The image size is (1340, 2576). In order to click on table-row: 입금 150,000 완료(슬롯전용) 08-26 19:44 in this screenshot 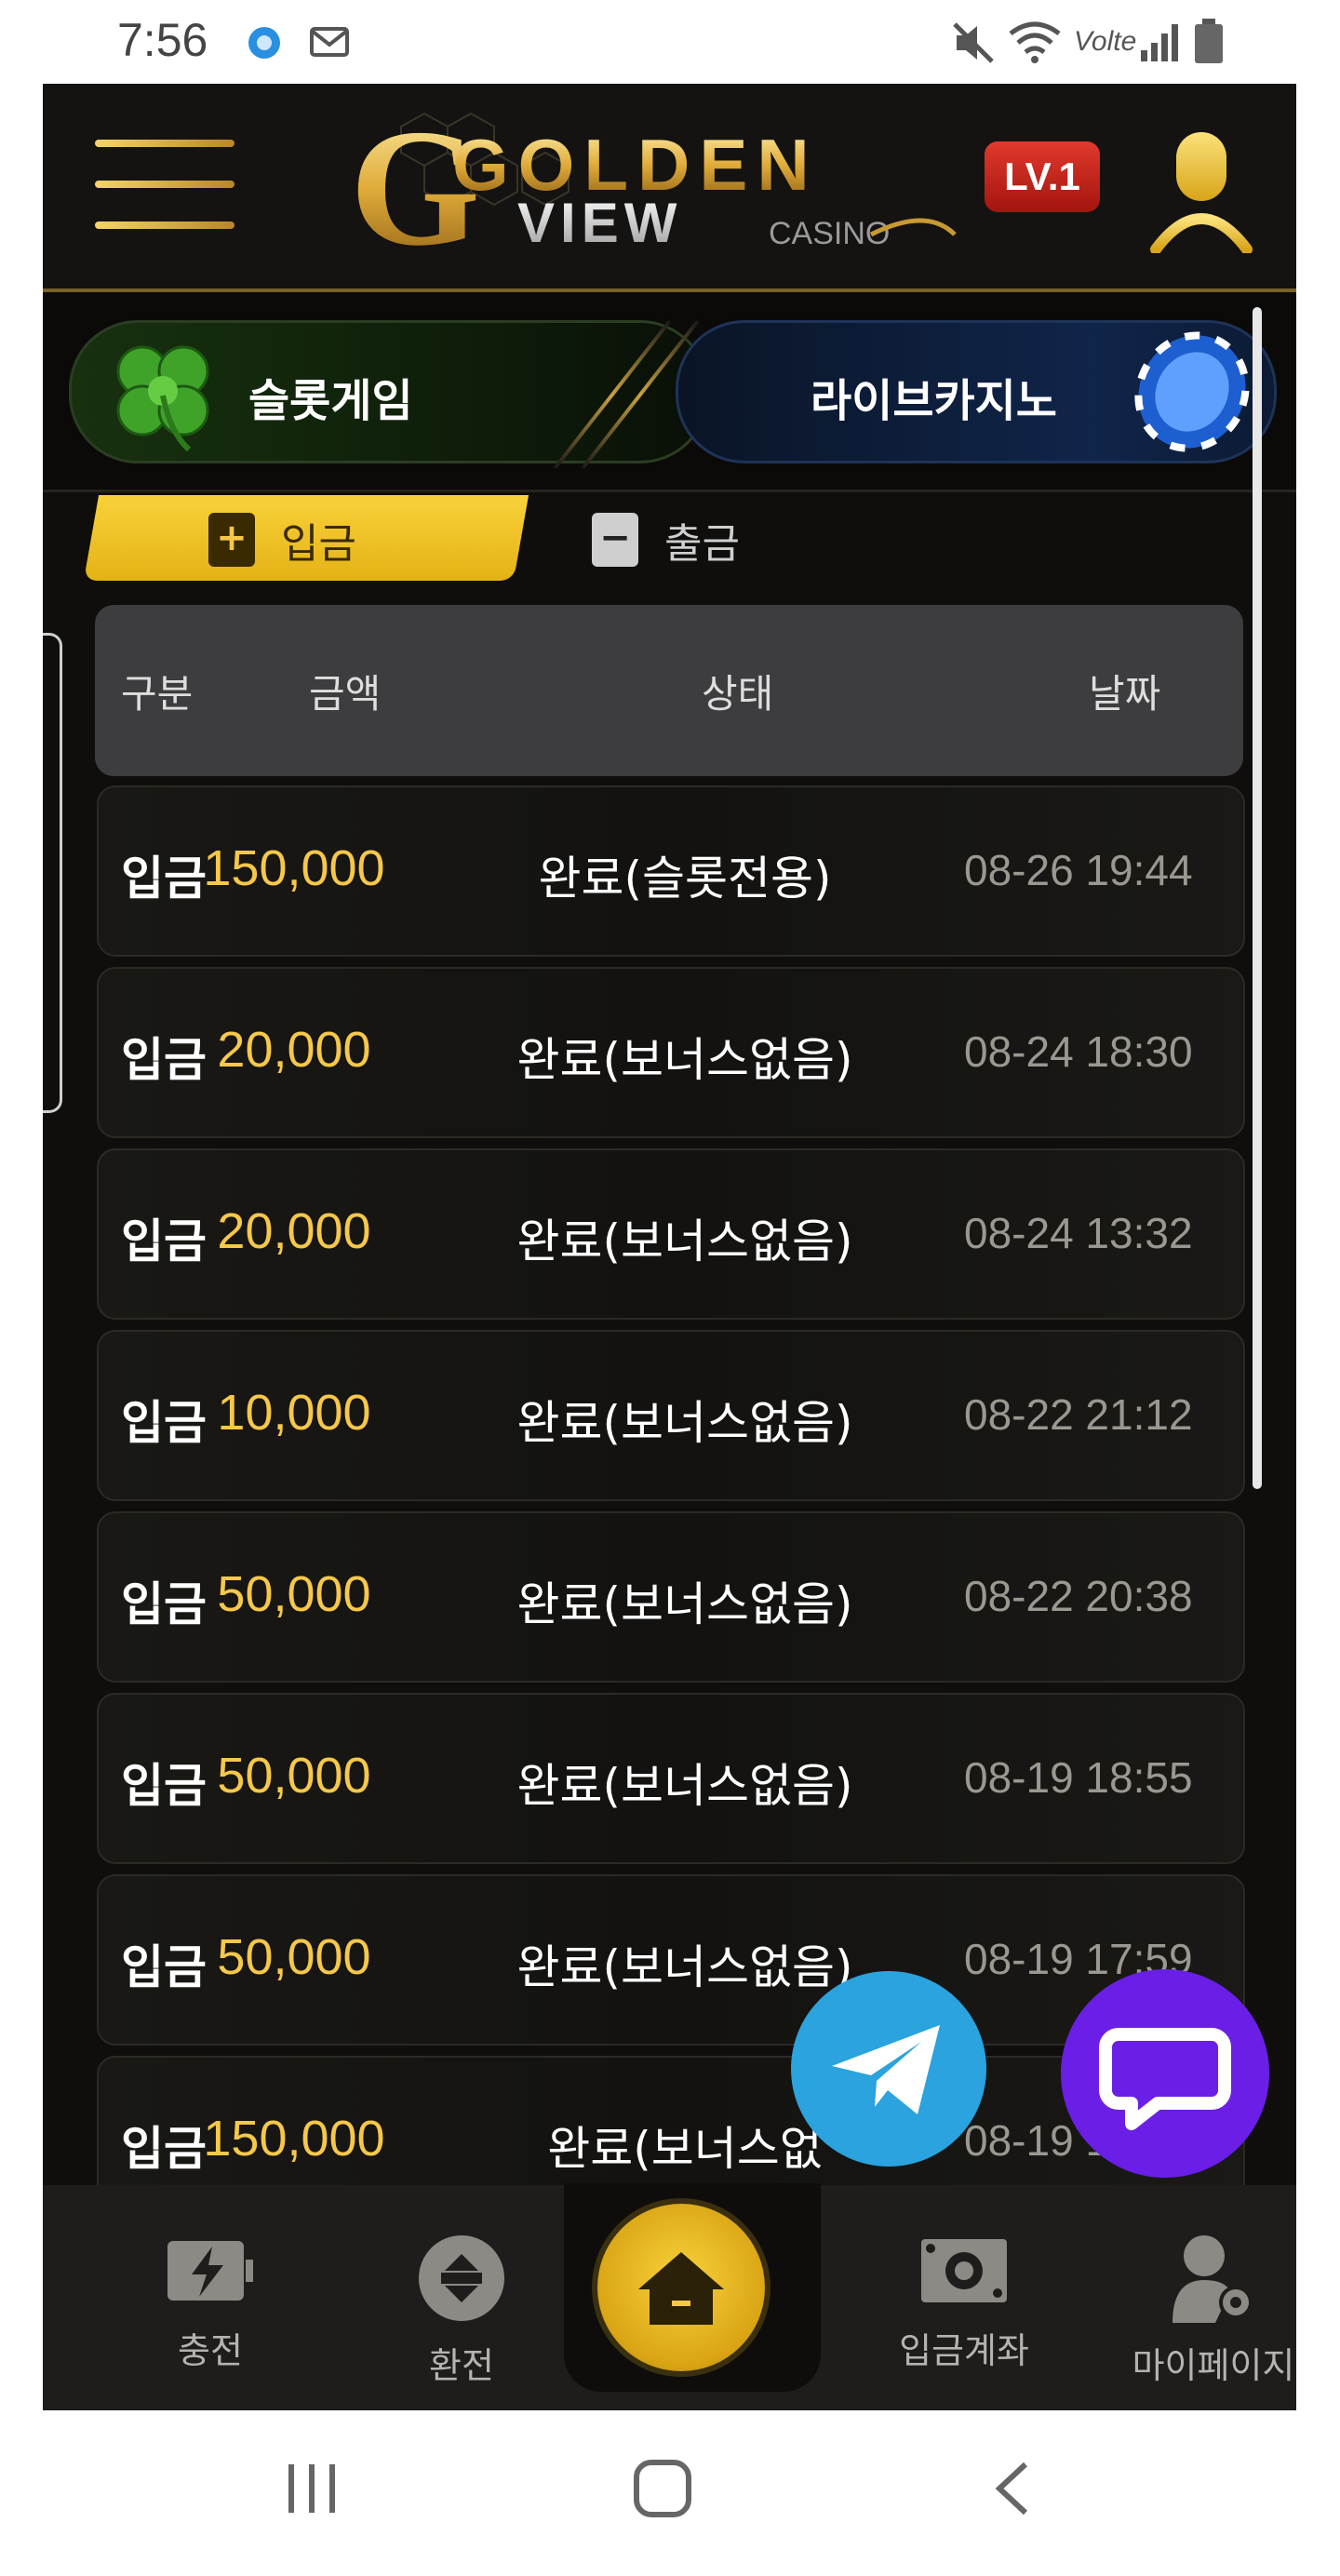, I will do `click(671, 871)`.